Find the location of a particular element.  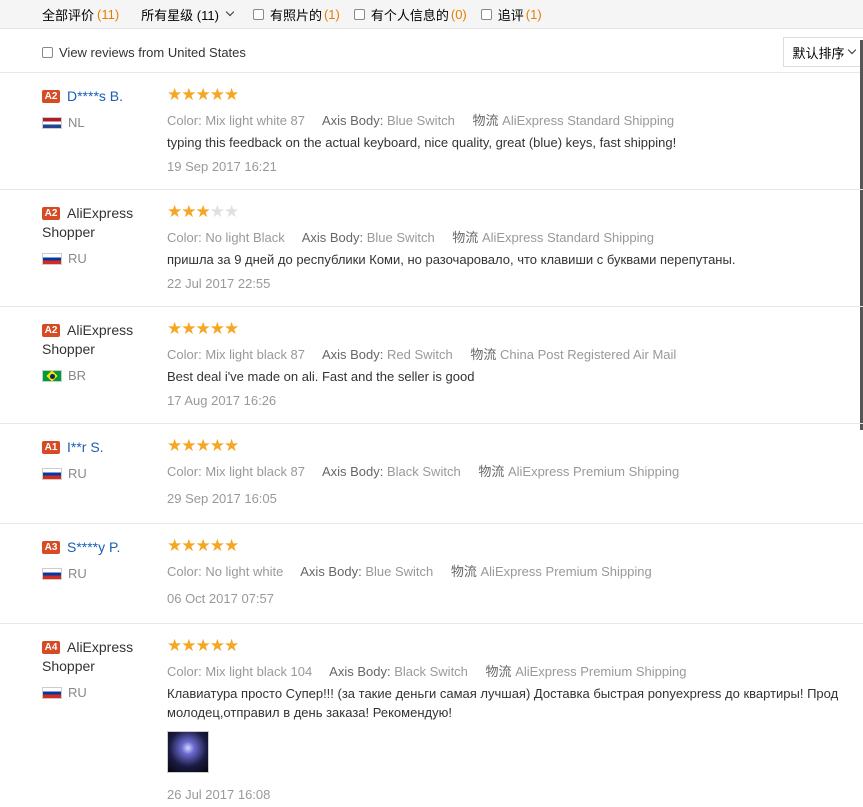

review-date: 26 Jul 2017 16:08 is located at coordinates (219, 794).